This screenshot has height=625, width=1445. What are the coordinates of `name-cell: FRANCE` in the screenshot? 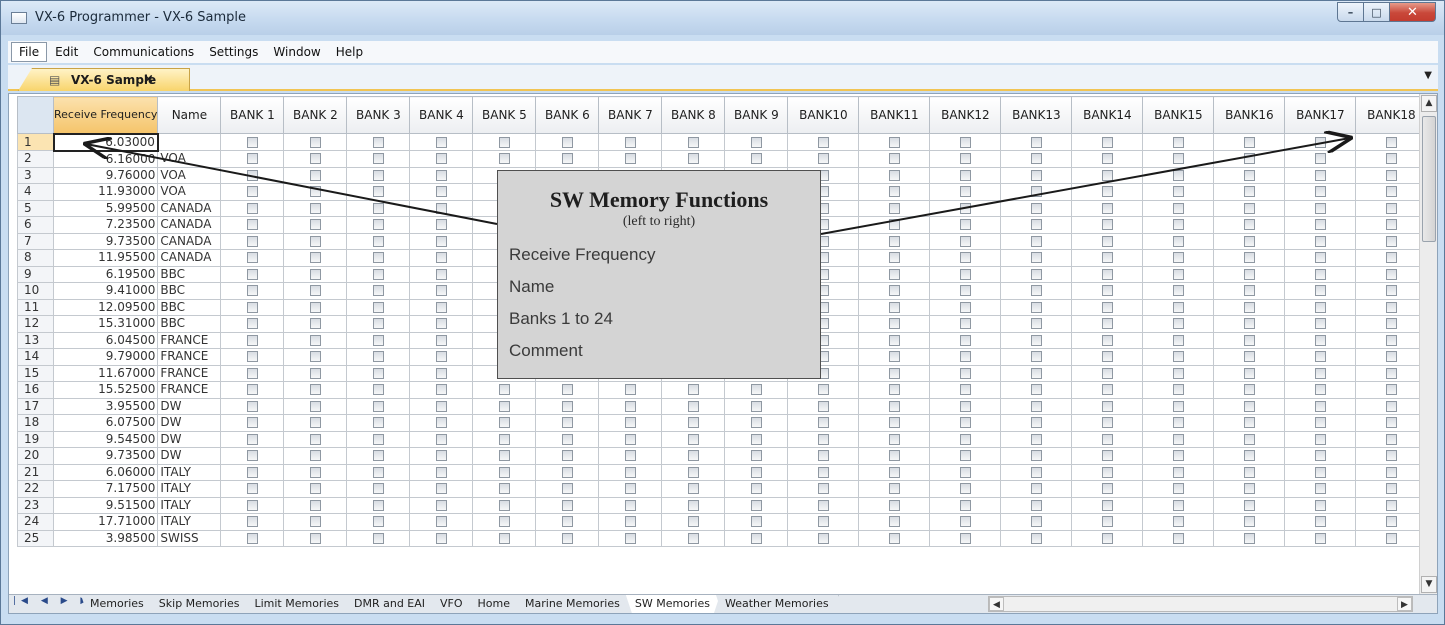 It's located at (189, 373).